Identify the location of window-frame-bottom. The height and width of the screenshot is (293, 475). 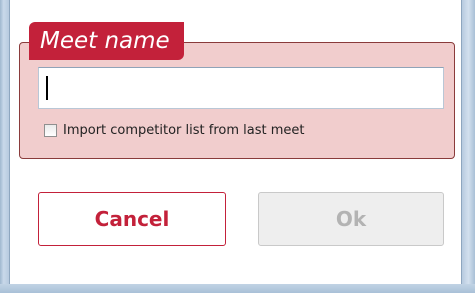
(237, 288).